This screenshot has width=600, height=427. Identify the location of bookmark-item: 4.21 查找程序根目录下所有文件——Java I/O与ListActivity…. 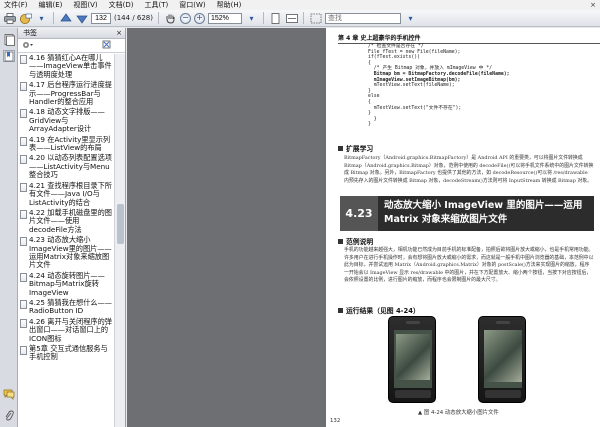
(67, 194).